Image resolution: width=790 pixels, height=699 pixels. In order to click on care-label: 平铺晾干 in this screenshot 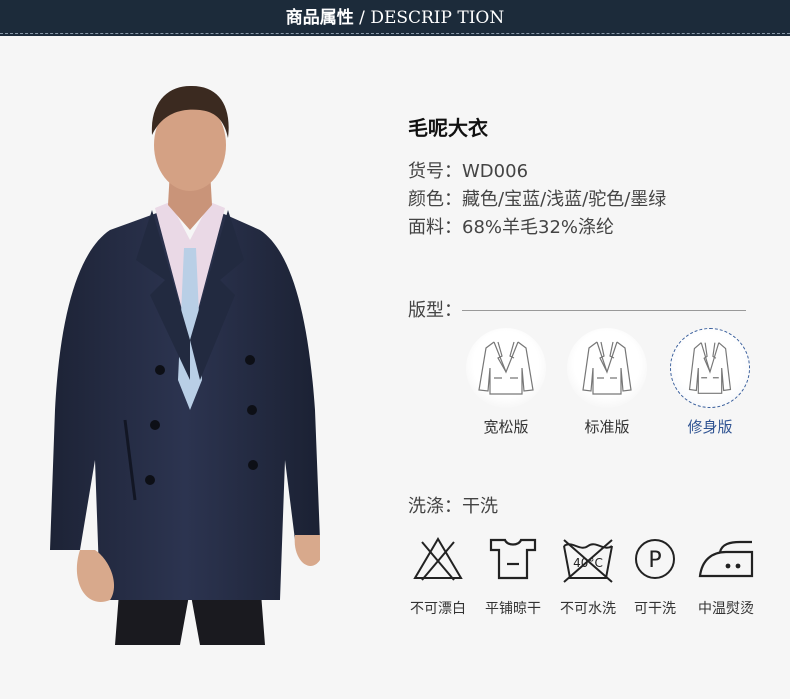, I will do `click(513, 609)`.